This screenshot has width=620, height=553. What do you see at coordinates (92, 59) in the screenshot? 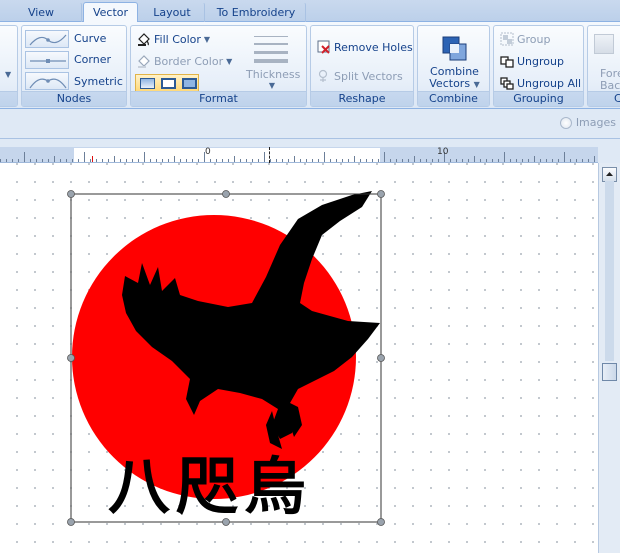
I see `corner-button: Corner` at bounding box center [92, 59].